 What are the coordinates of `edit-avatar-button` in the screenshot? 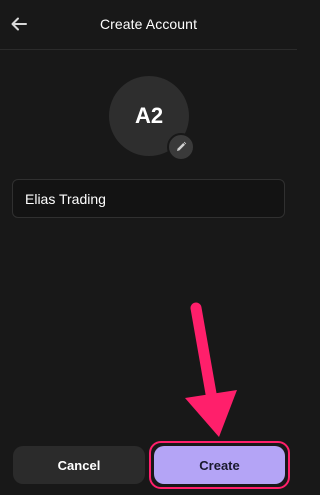 It's located at (181, 147).